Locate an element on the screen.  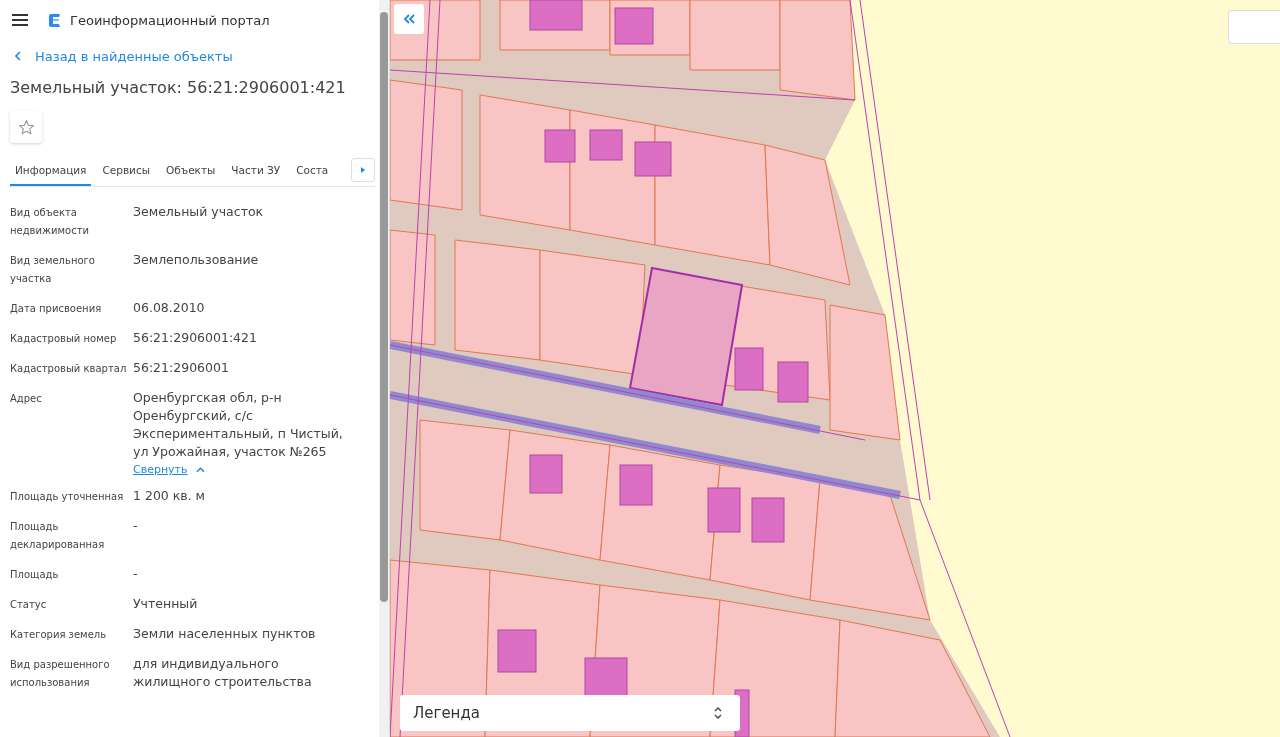
scrollbar is located at coordinates (384, 368).